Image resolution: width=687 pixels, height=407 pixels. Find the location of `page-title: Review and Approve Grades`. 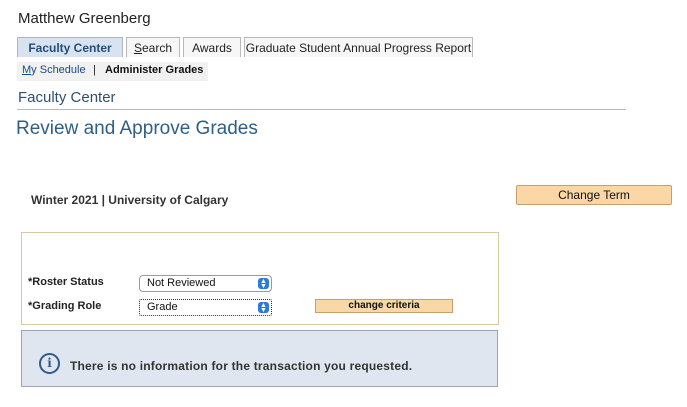

page-title: Review and Approve Grades is located at coordinates (137, 128).